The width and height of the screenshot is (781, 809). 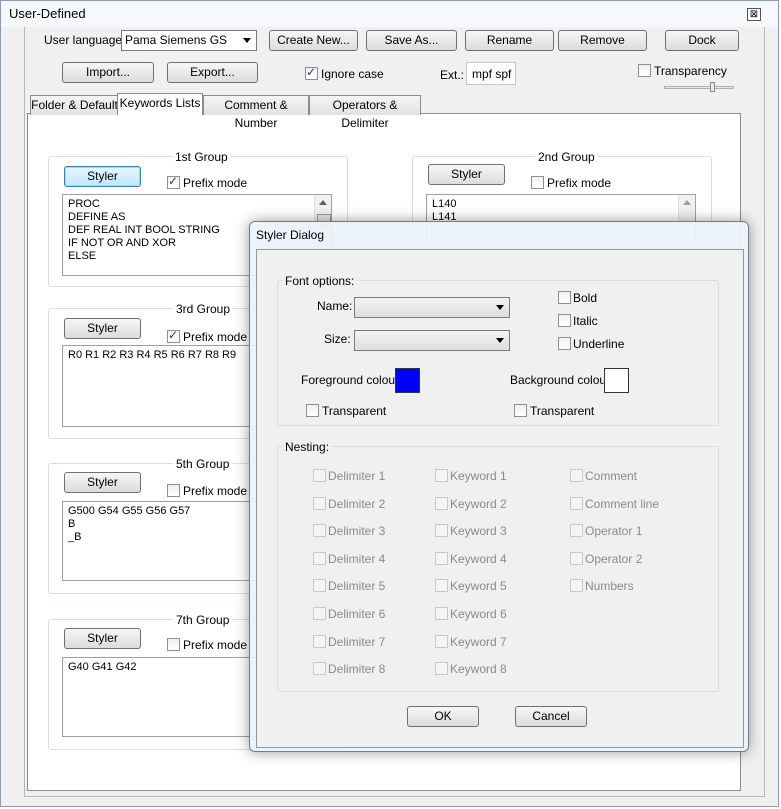 What do you see at coordinates (566, 157) in the screenshot?
I see `group-2-title: 2nd Group` at bounding box center [566, 157].